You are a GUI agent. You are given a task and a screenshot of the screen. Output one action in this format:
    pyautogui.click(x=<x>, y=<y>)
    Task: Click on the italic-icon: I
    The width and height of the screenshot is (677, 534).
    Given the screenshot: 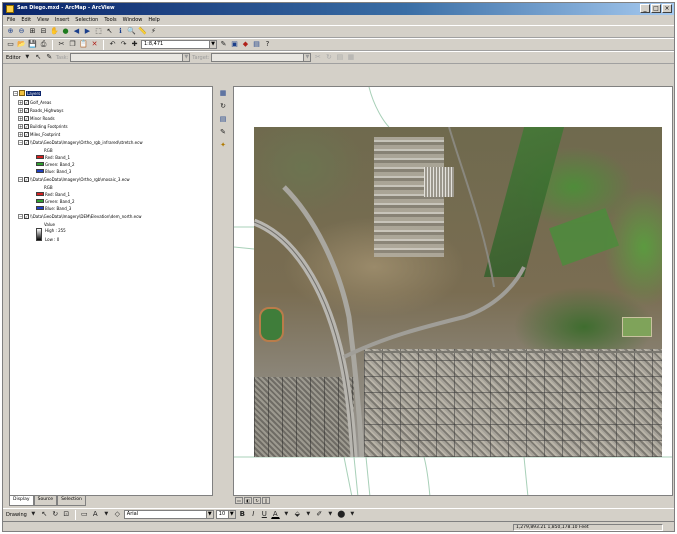 What is the action you would take?
    pyautogui.click(x=253, y=514)
    